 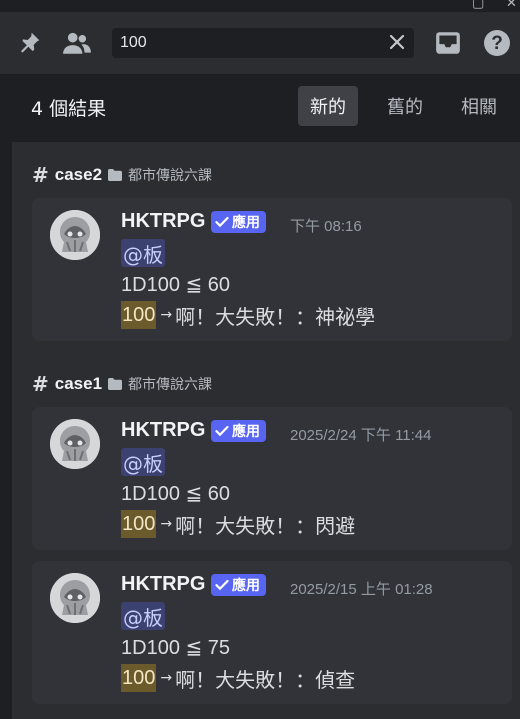 What do you see at coordinates (6, 396) in the screenshot?
I see `left-rail` at bounding box center [6, 396].